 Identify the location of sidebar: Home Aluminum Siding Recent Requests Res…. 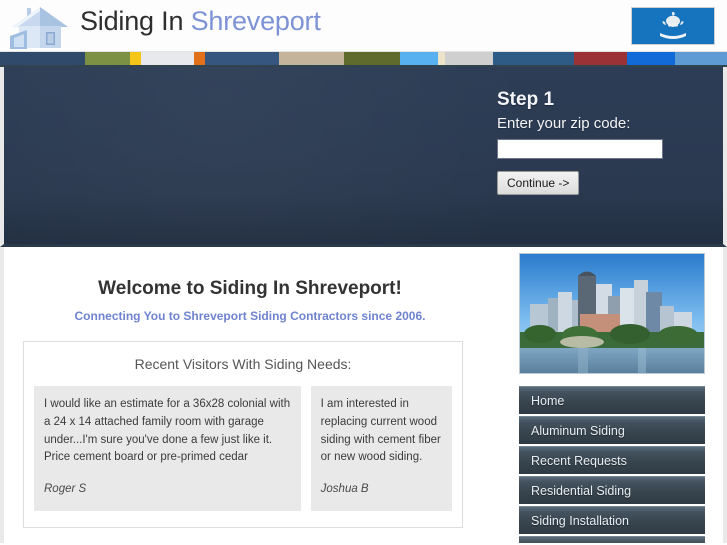
(612, 395).